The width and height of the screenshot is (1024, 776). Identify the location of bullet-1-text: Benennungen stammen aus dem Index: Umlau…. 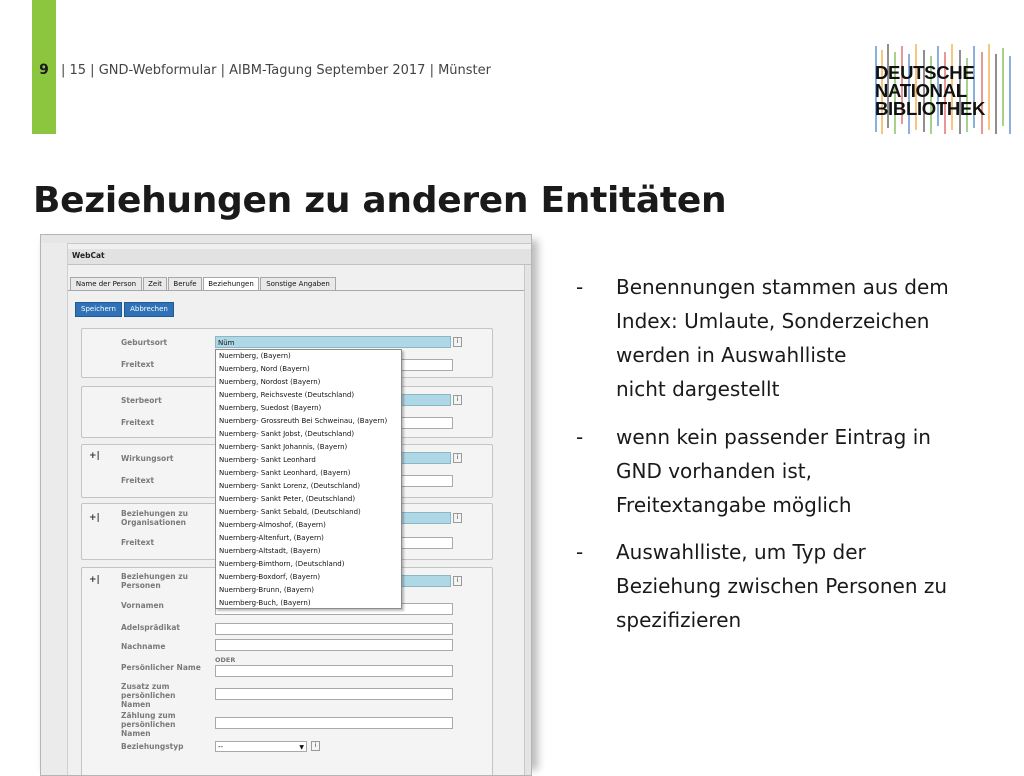
(816, 338).